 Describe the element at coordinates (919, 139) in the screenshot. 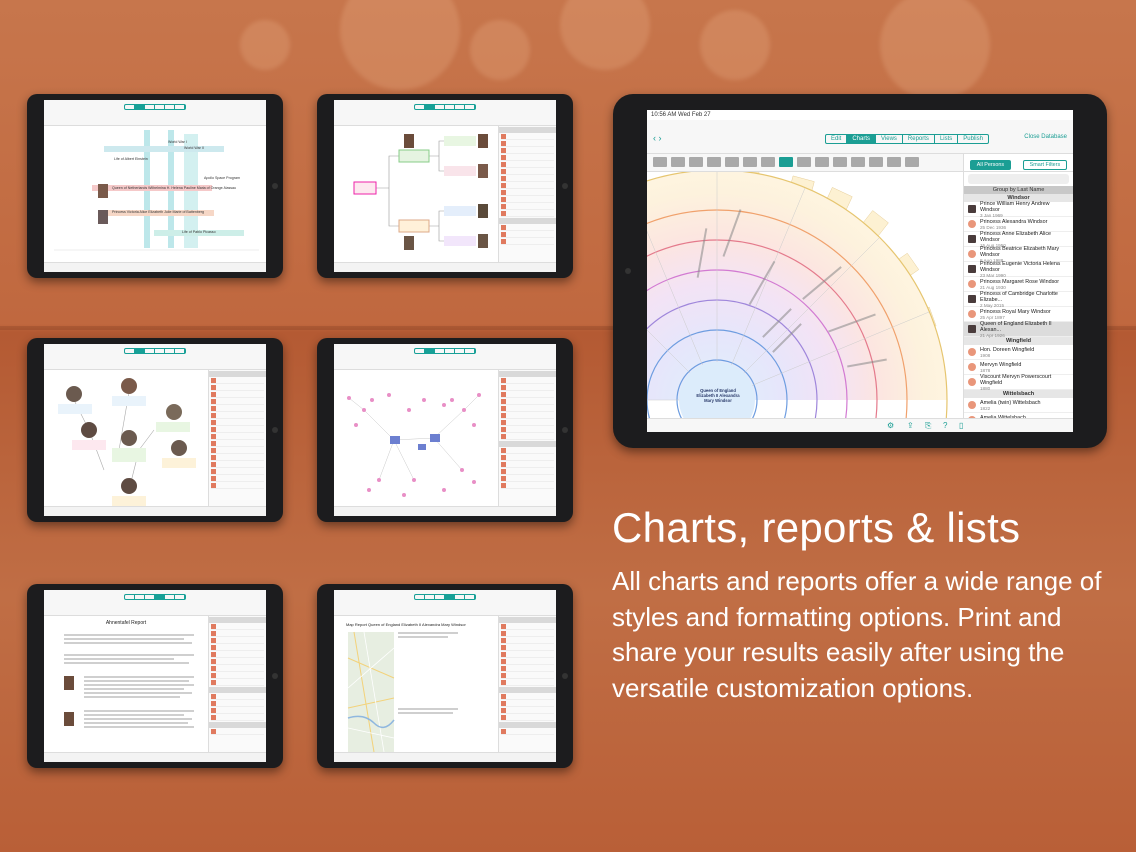

I see `tab-reports: Reports` at that location.